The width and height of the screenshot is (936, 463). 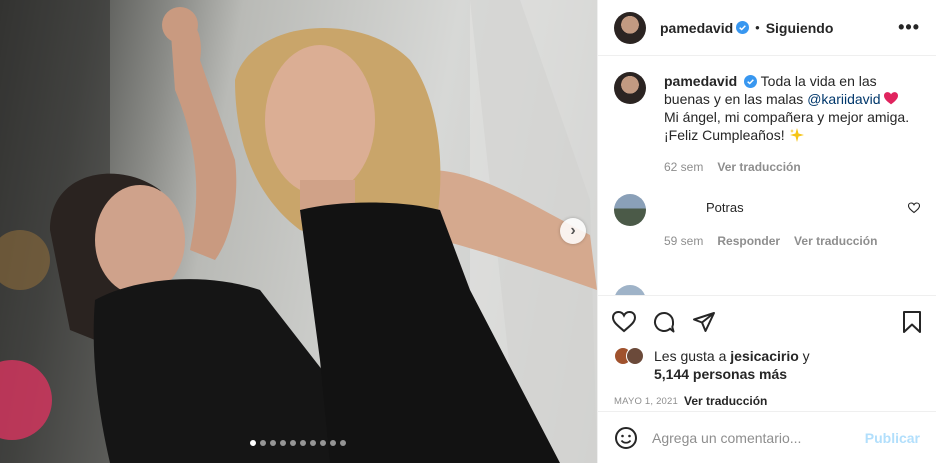 I want to click on comment-meta: 59 sem Responder Ver traducción, so click(x=792, y=241).